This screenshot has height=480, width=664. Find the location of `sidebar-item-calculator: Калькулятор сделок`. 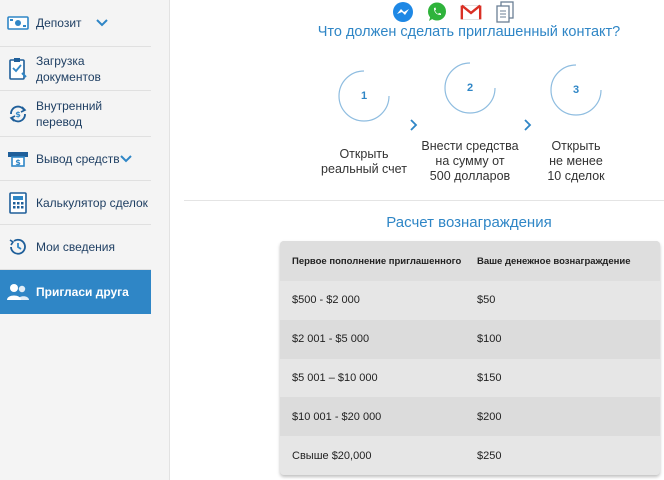

sidebar-item-calculator: Калькулятор сделок is located at coordinates (75, 203).